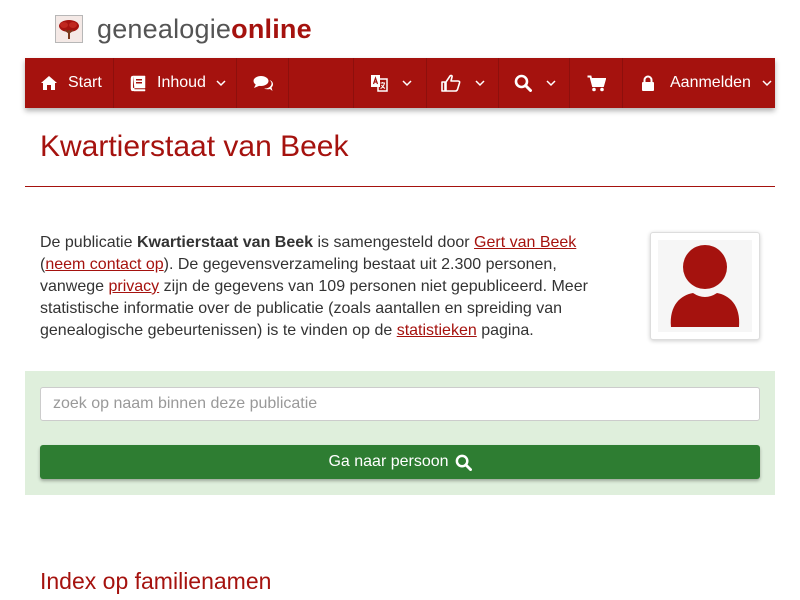 Image resolution: width=800 pixels, height=600 pixels. What do you see at coordinates (463, 83) in the screenshot?
I see `nav-like` at bounding box center [463, 83].